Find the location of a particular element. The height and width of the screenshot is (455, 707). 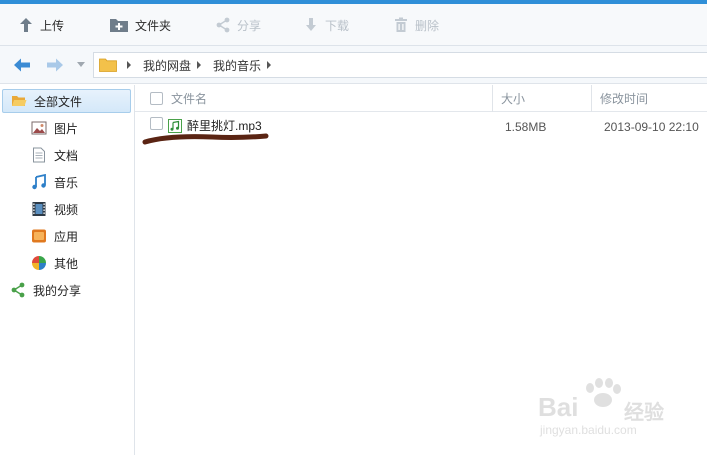

chevron-down-icon is located at coordinates (81, 64).